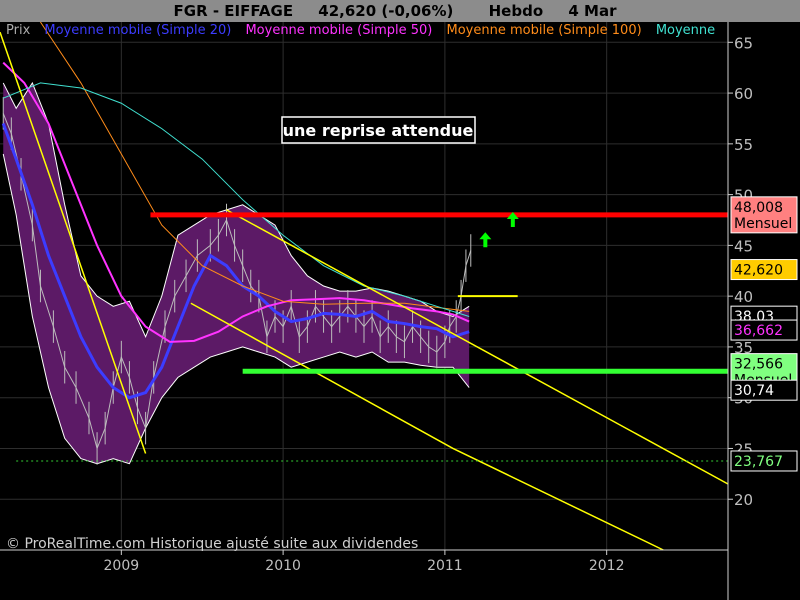 The width and height of the screenshot is (800, 600). Describe the element at coordinates (378, 130) in the screenshot. I see `annotation-text: une reprise attendue` at that location.